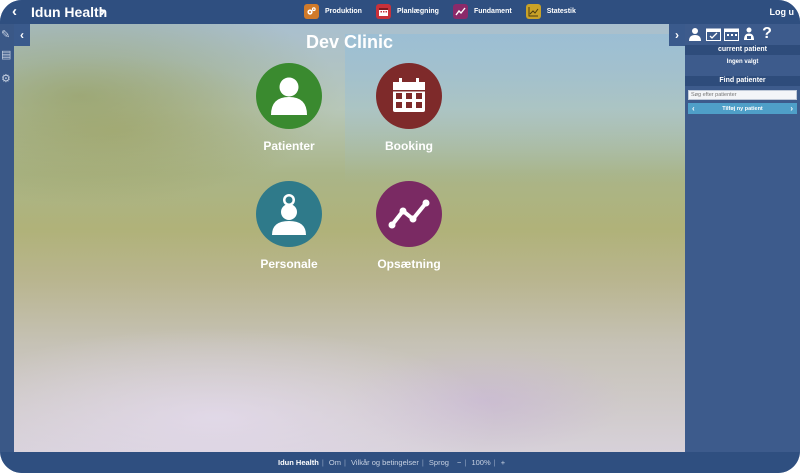  I want to click on module-label: Statestik, so click(561, 11).